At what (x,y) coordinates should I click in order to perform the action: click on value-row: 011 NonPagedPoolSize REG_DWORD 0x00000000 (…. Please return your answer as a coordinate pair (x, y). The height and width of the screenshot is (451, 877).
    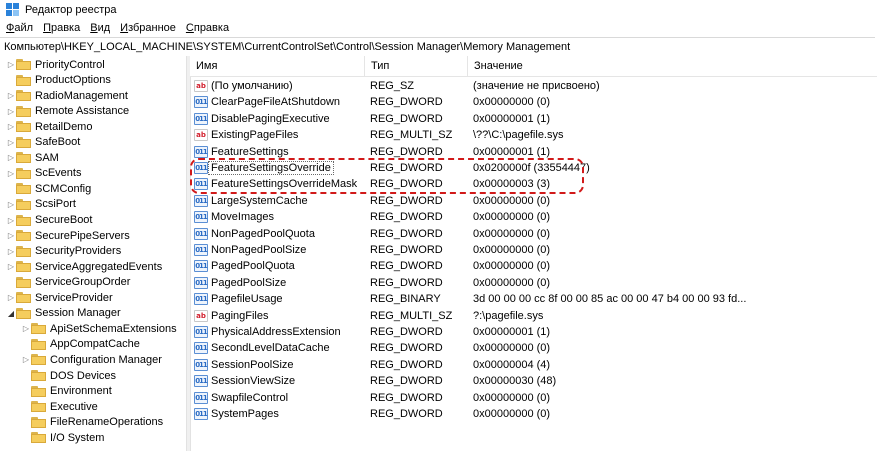
    Looking at the image, I should click on (533, 250).